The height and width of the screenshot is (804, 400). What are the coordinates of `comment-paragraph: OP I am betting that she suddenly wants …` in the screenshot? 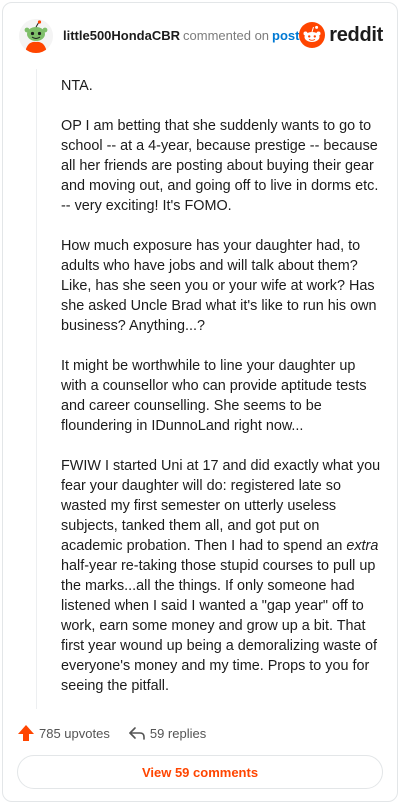 It's located at (220, 166).